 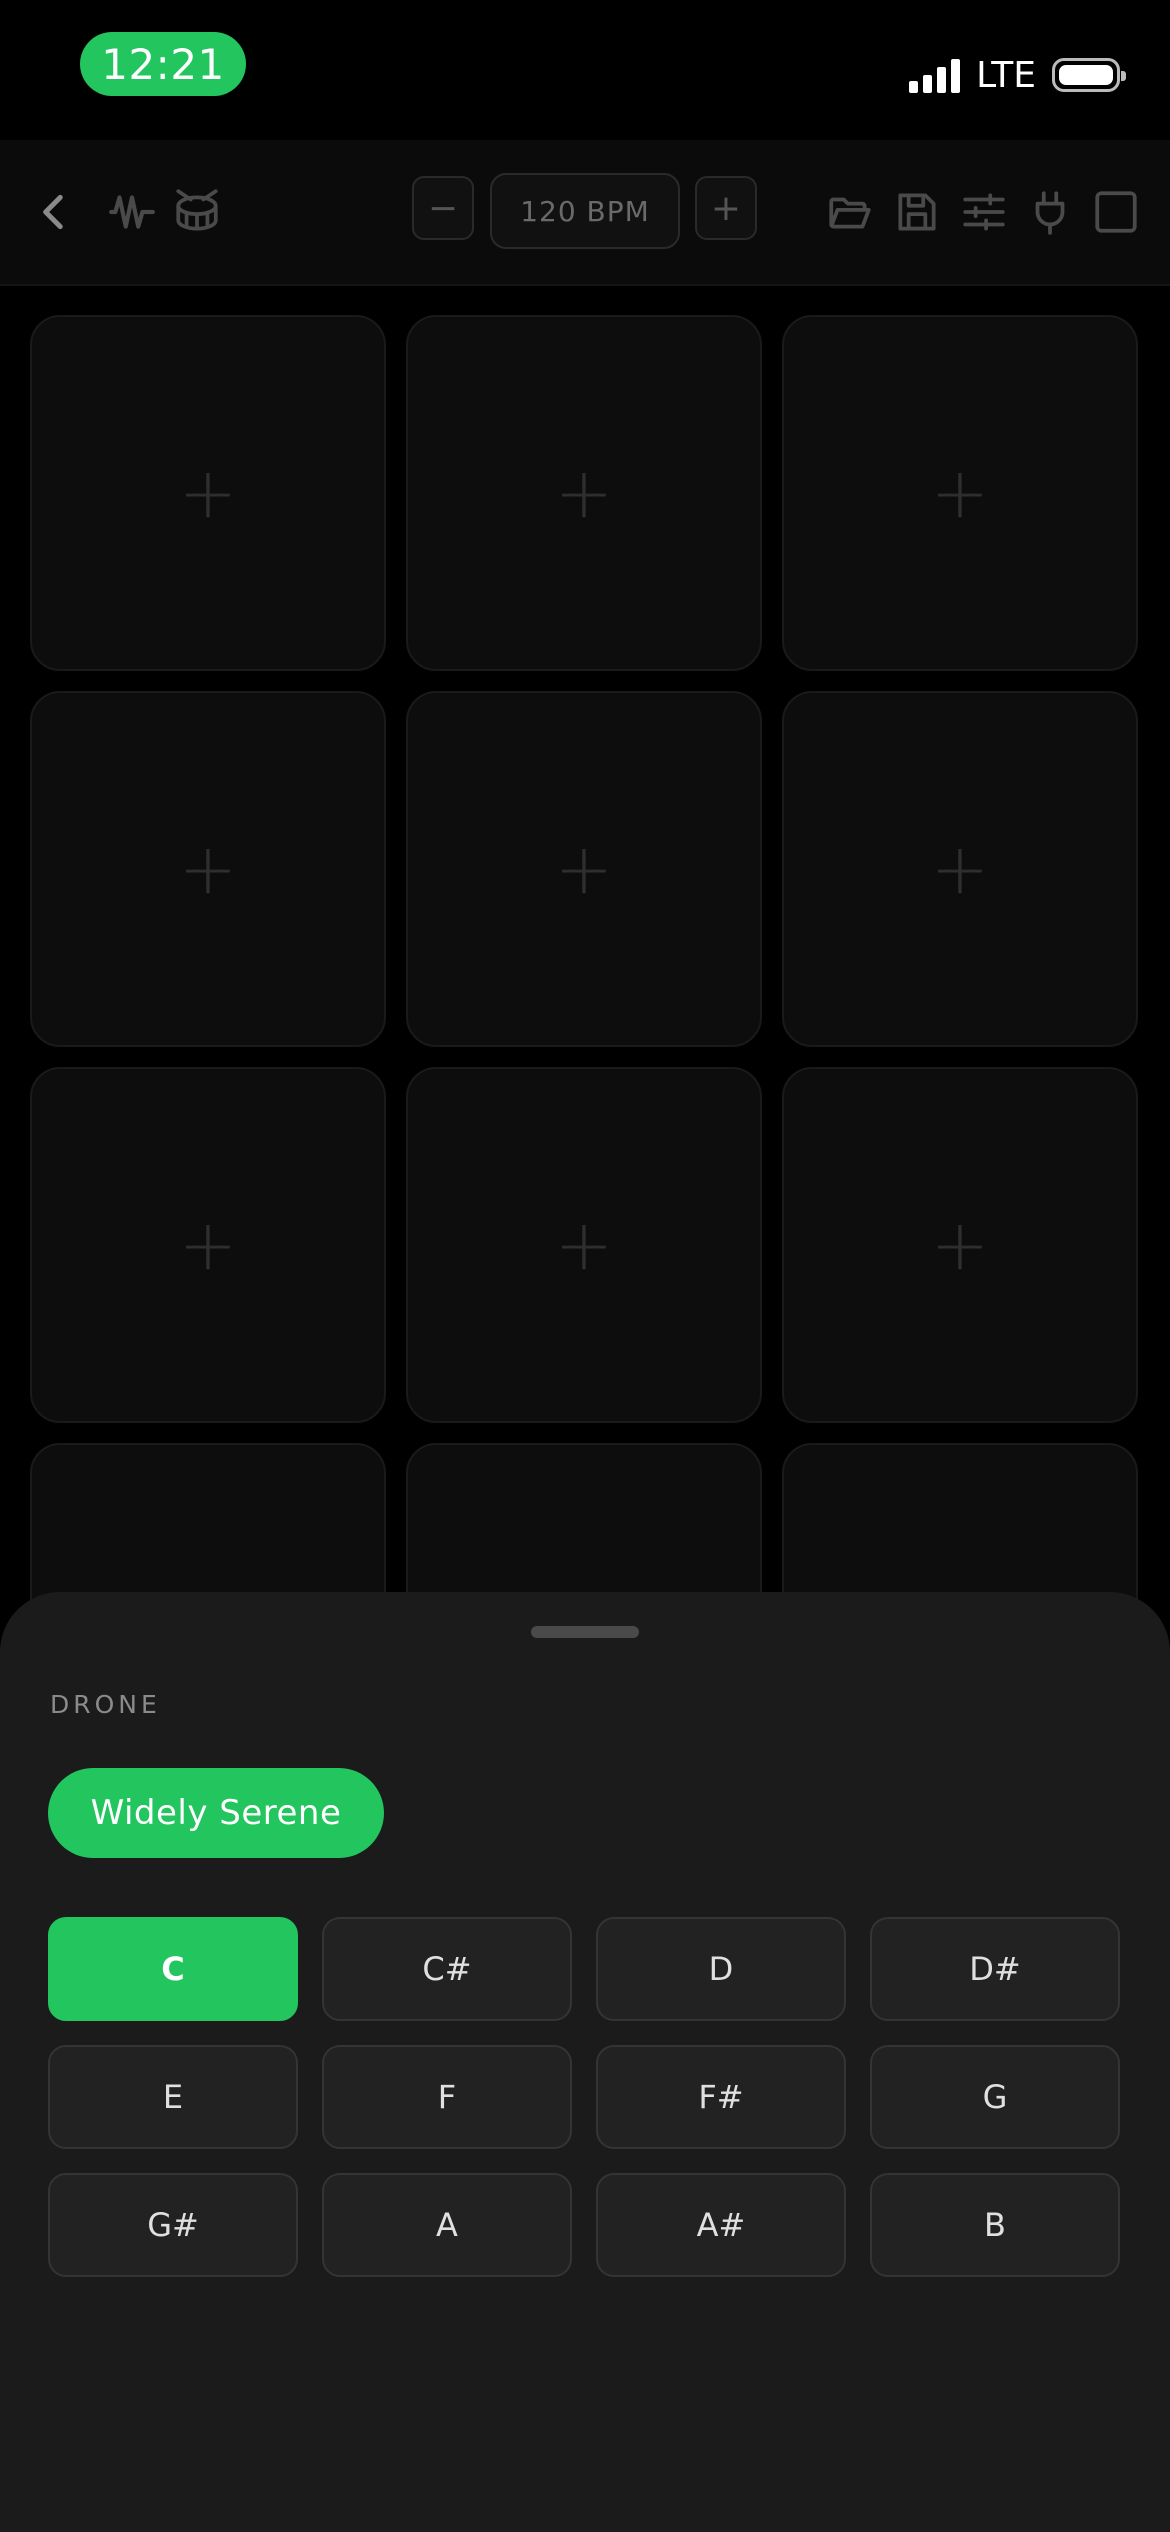 I want to click on bpm-decrement-button: −, so click(x=443, y=208).